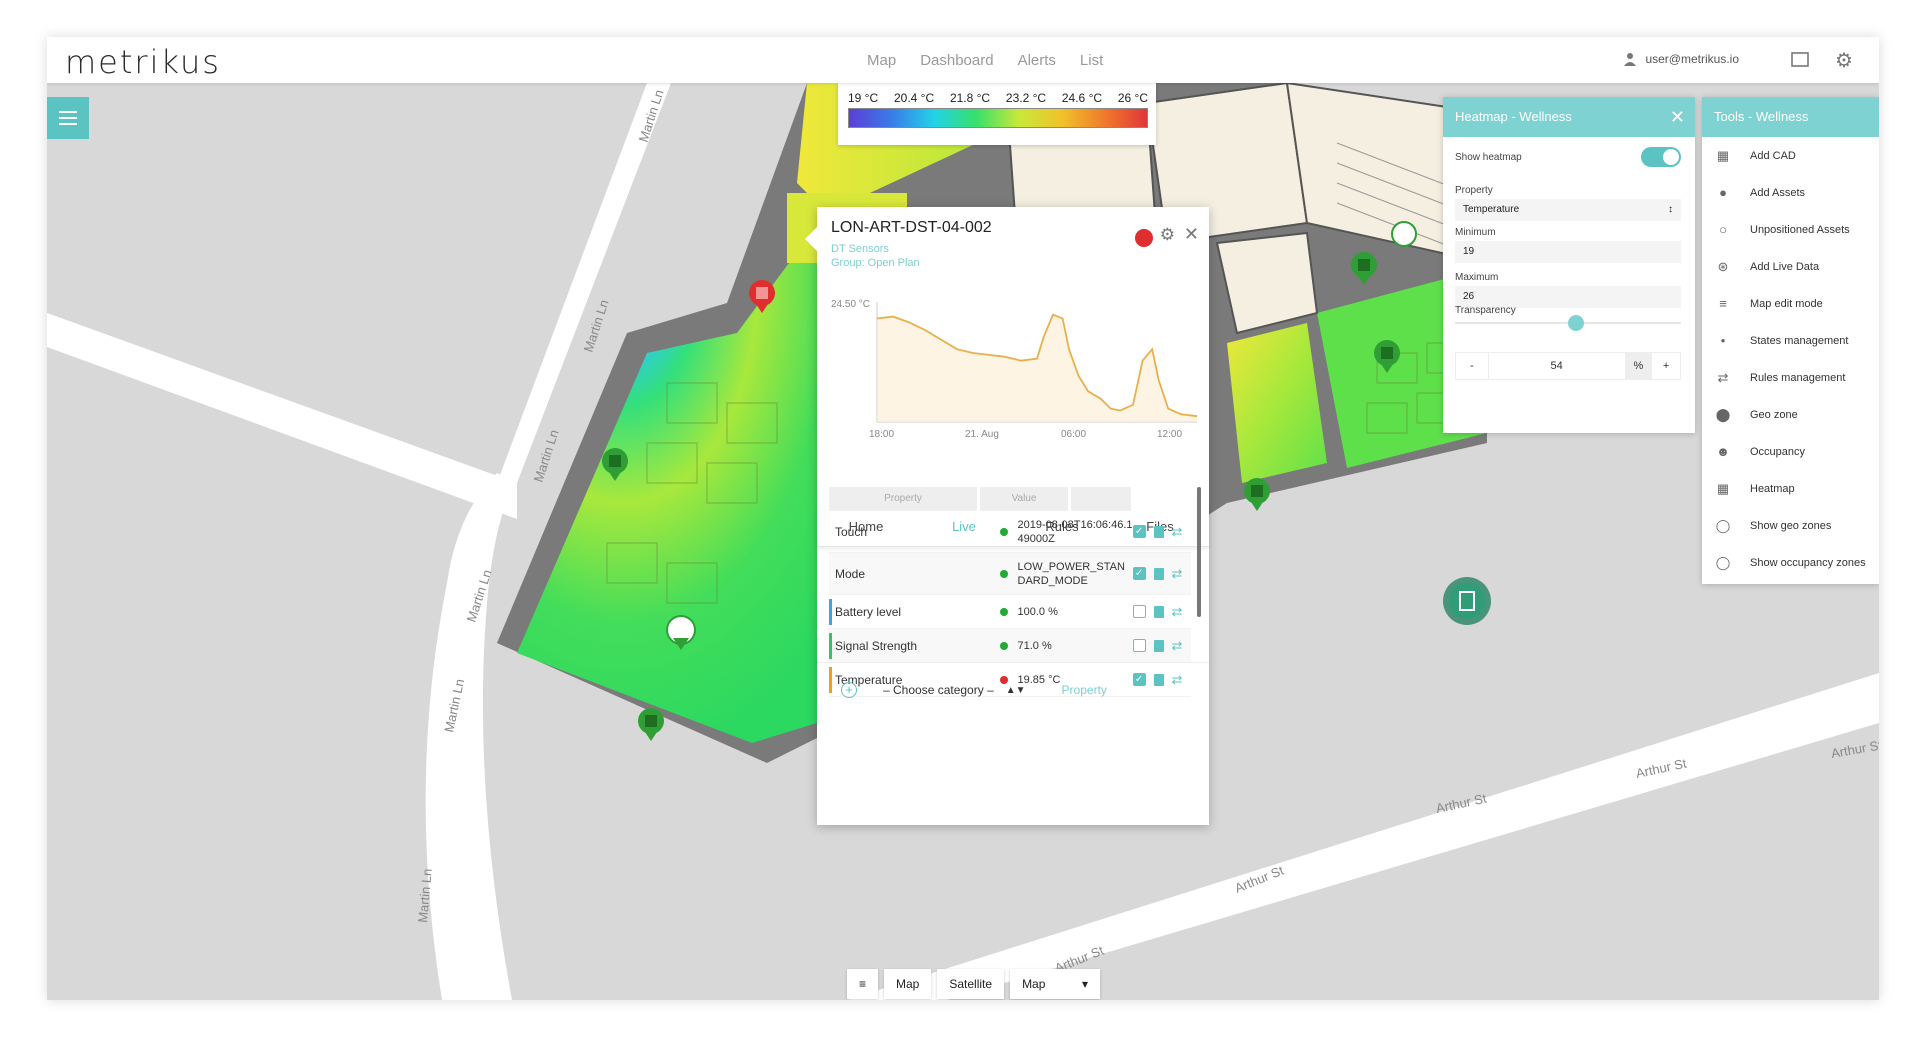 Image resolution: width=1920 pixels, height=1040 pixels. I want to click on property-value: 71.0 %, so click(1034, 645).